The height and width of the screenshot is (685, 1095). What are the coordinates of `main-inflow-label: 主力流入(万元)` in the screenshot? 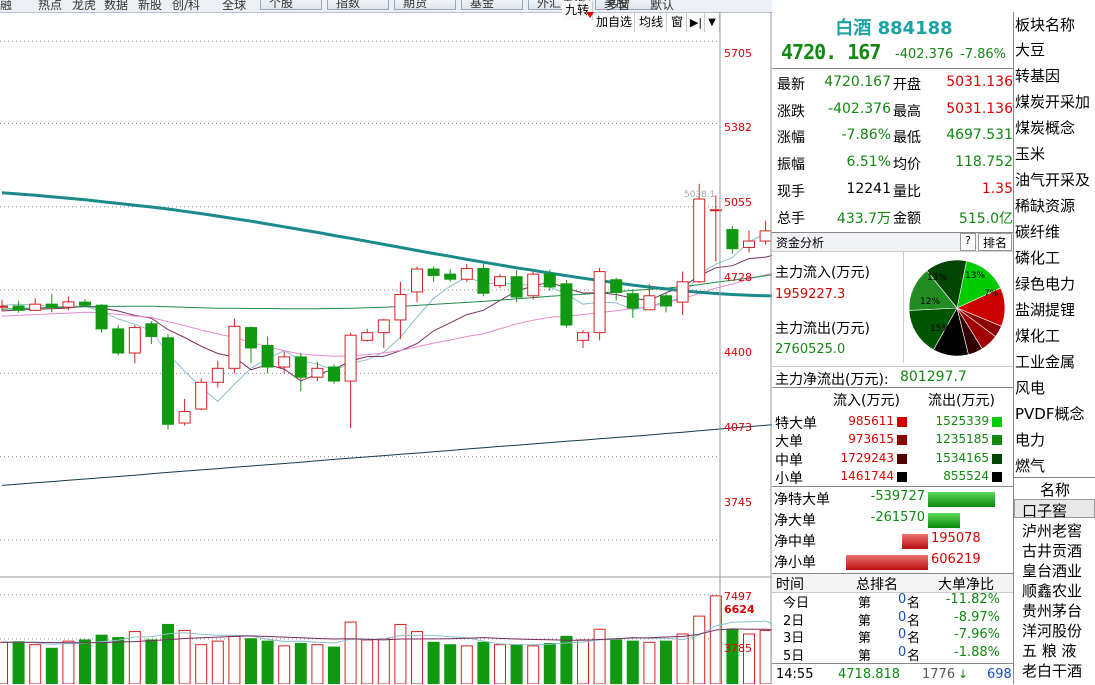 It's located at (822, 273).